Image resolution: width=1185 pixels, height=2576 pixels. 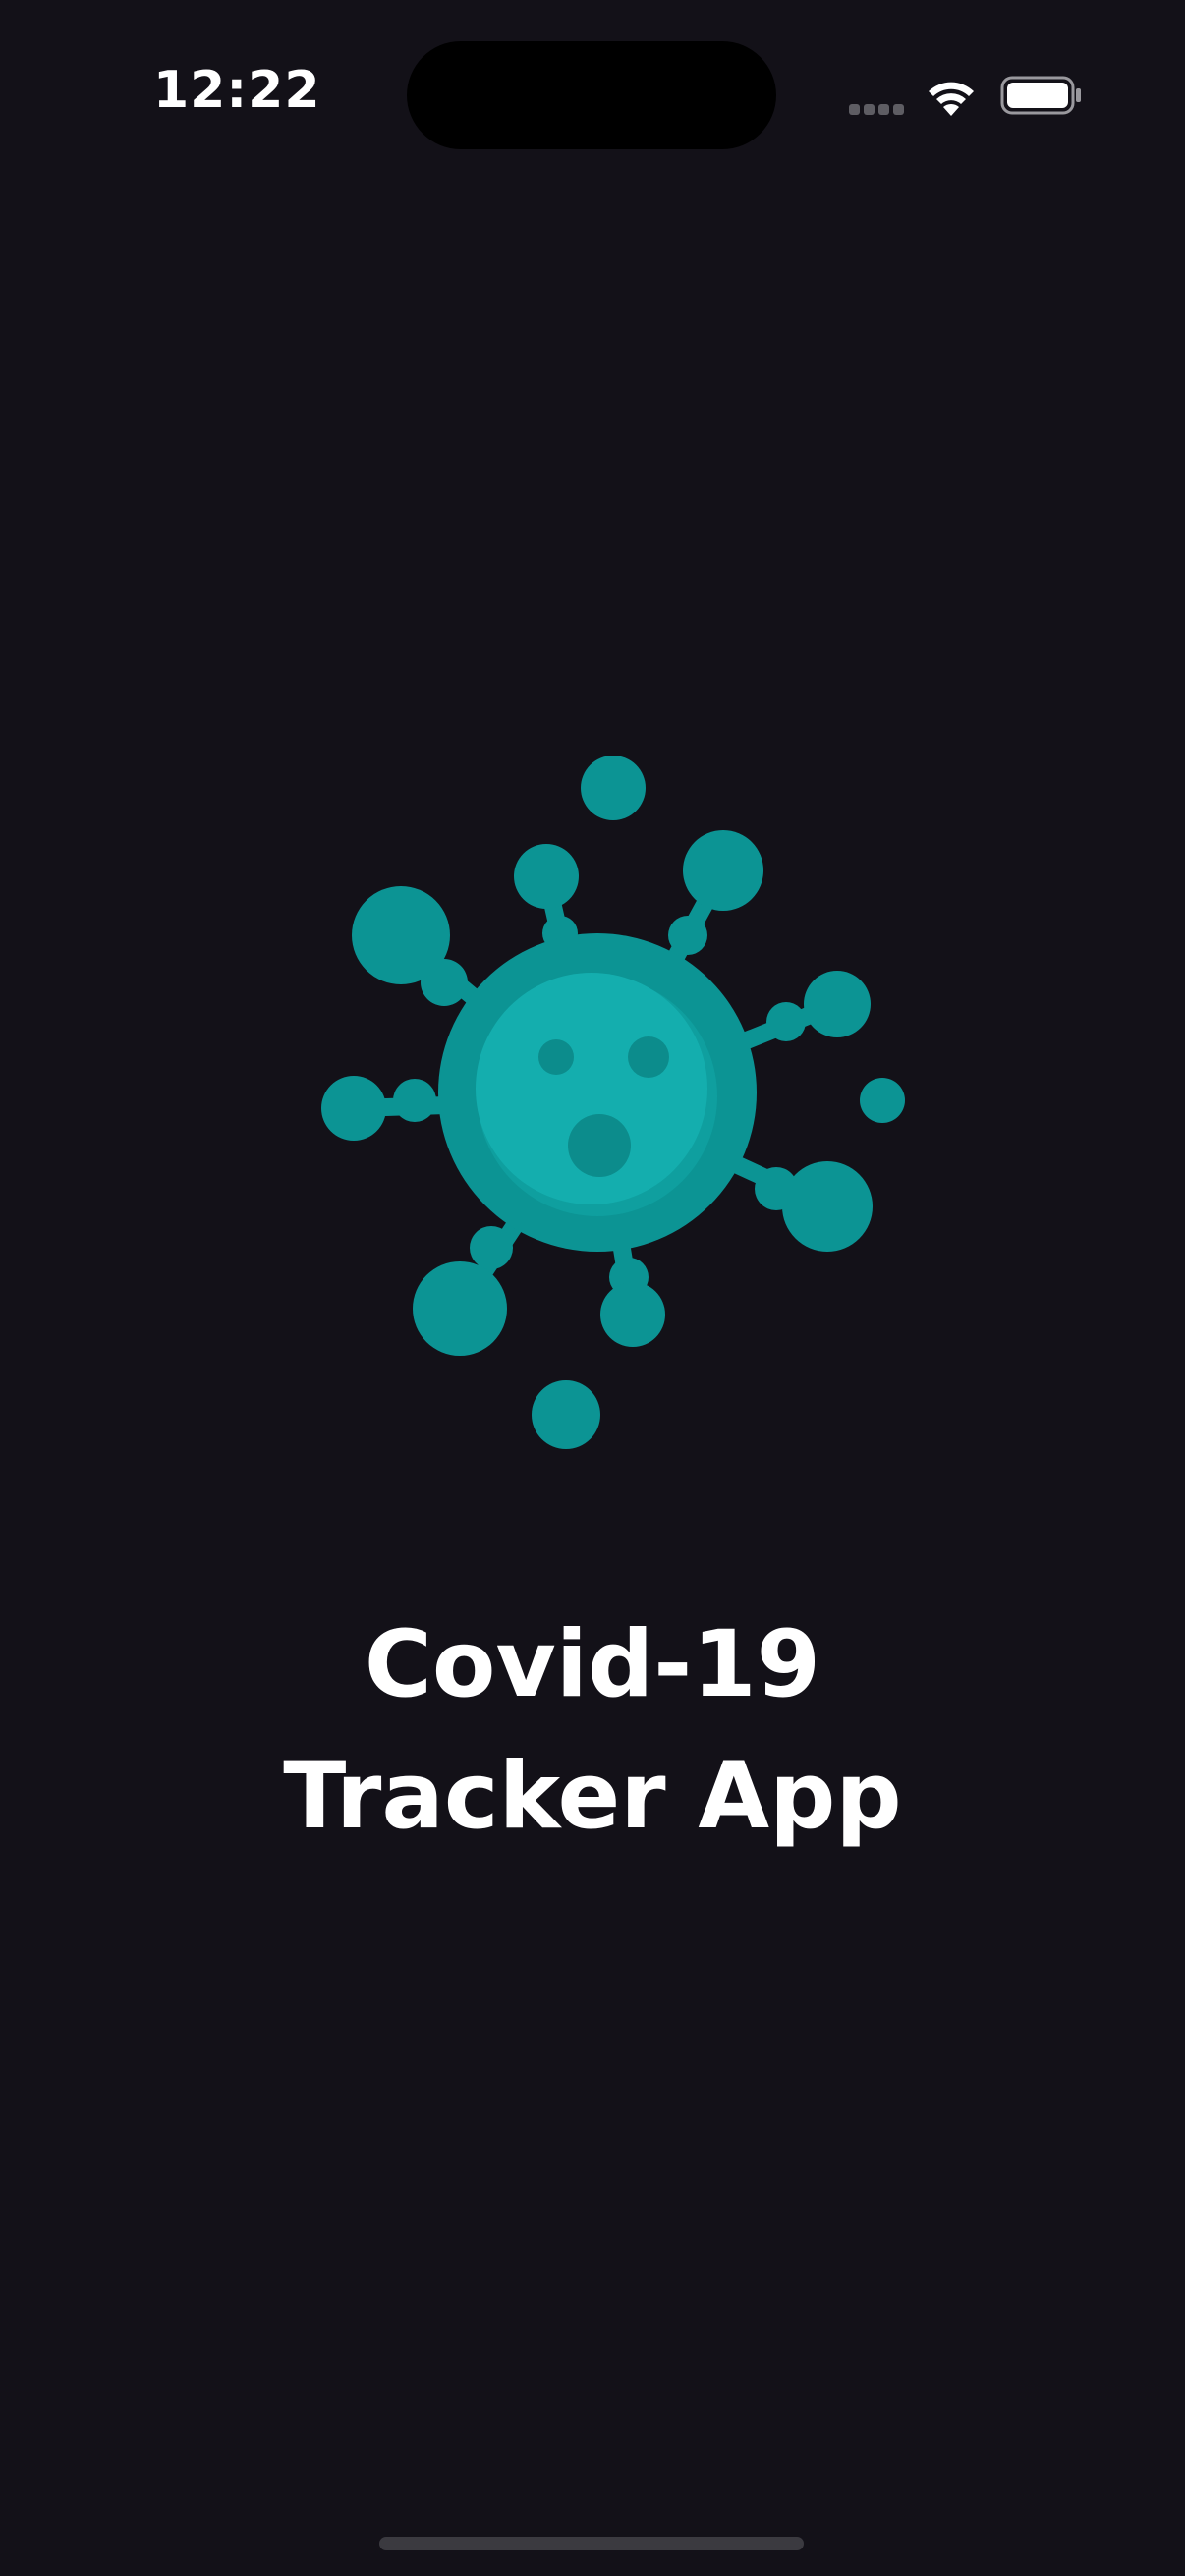 What do you see at coordinates (592, 95) in the screenshot?
I see `dynamic-island` at bounding box center [592, 95].